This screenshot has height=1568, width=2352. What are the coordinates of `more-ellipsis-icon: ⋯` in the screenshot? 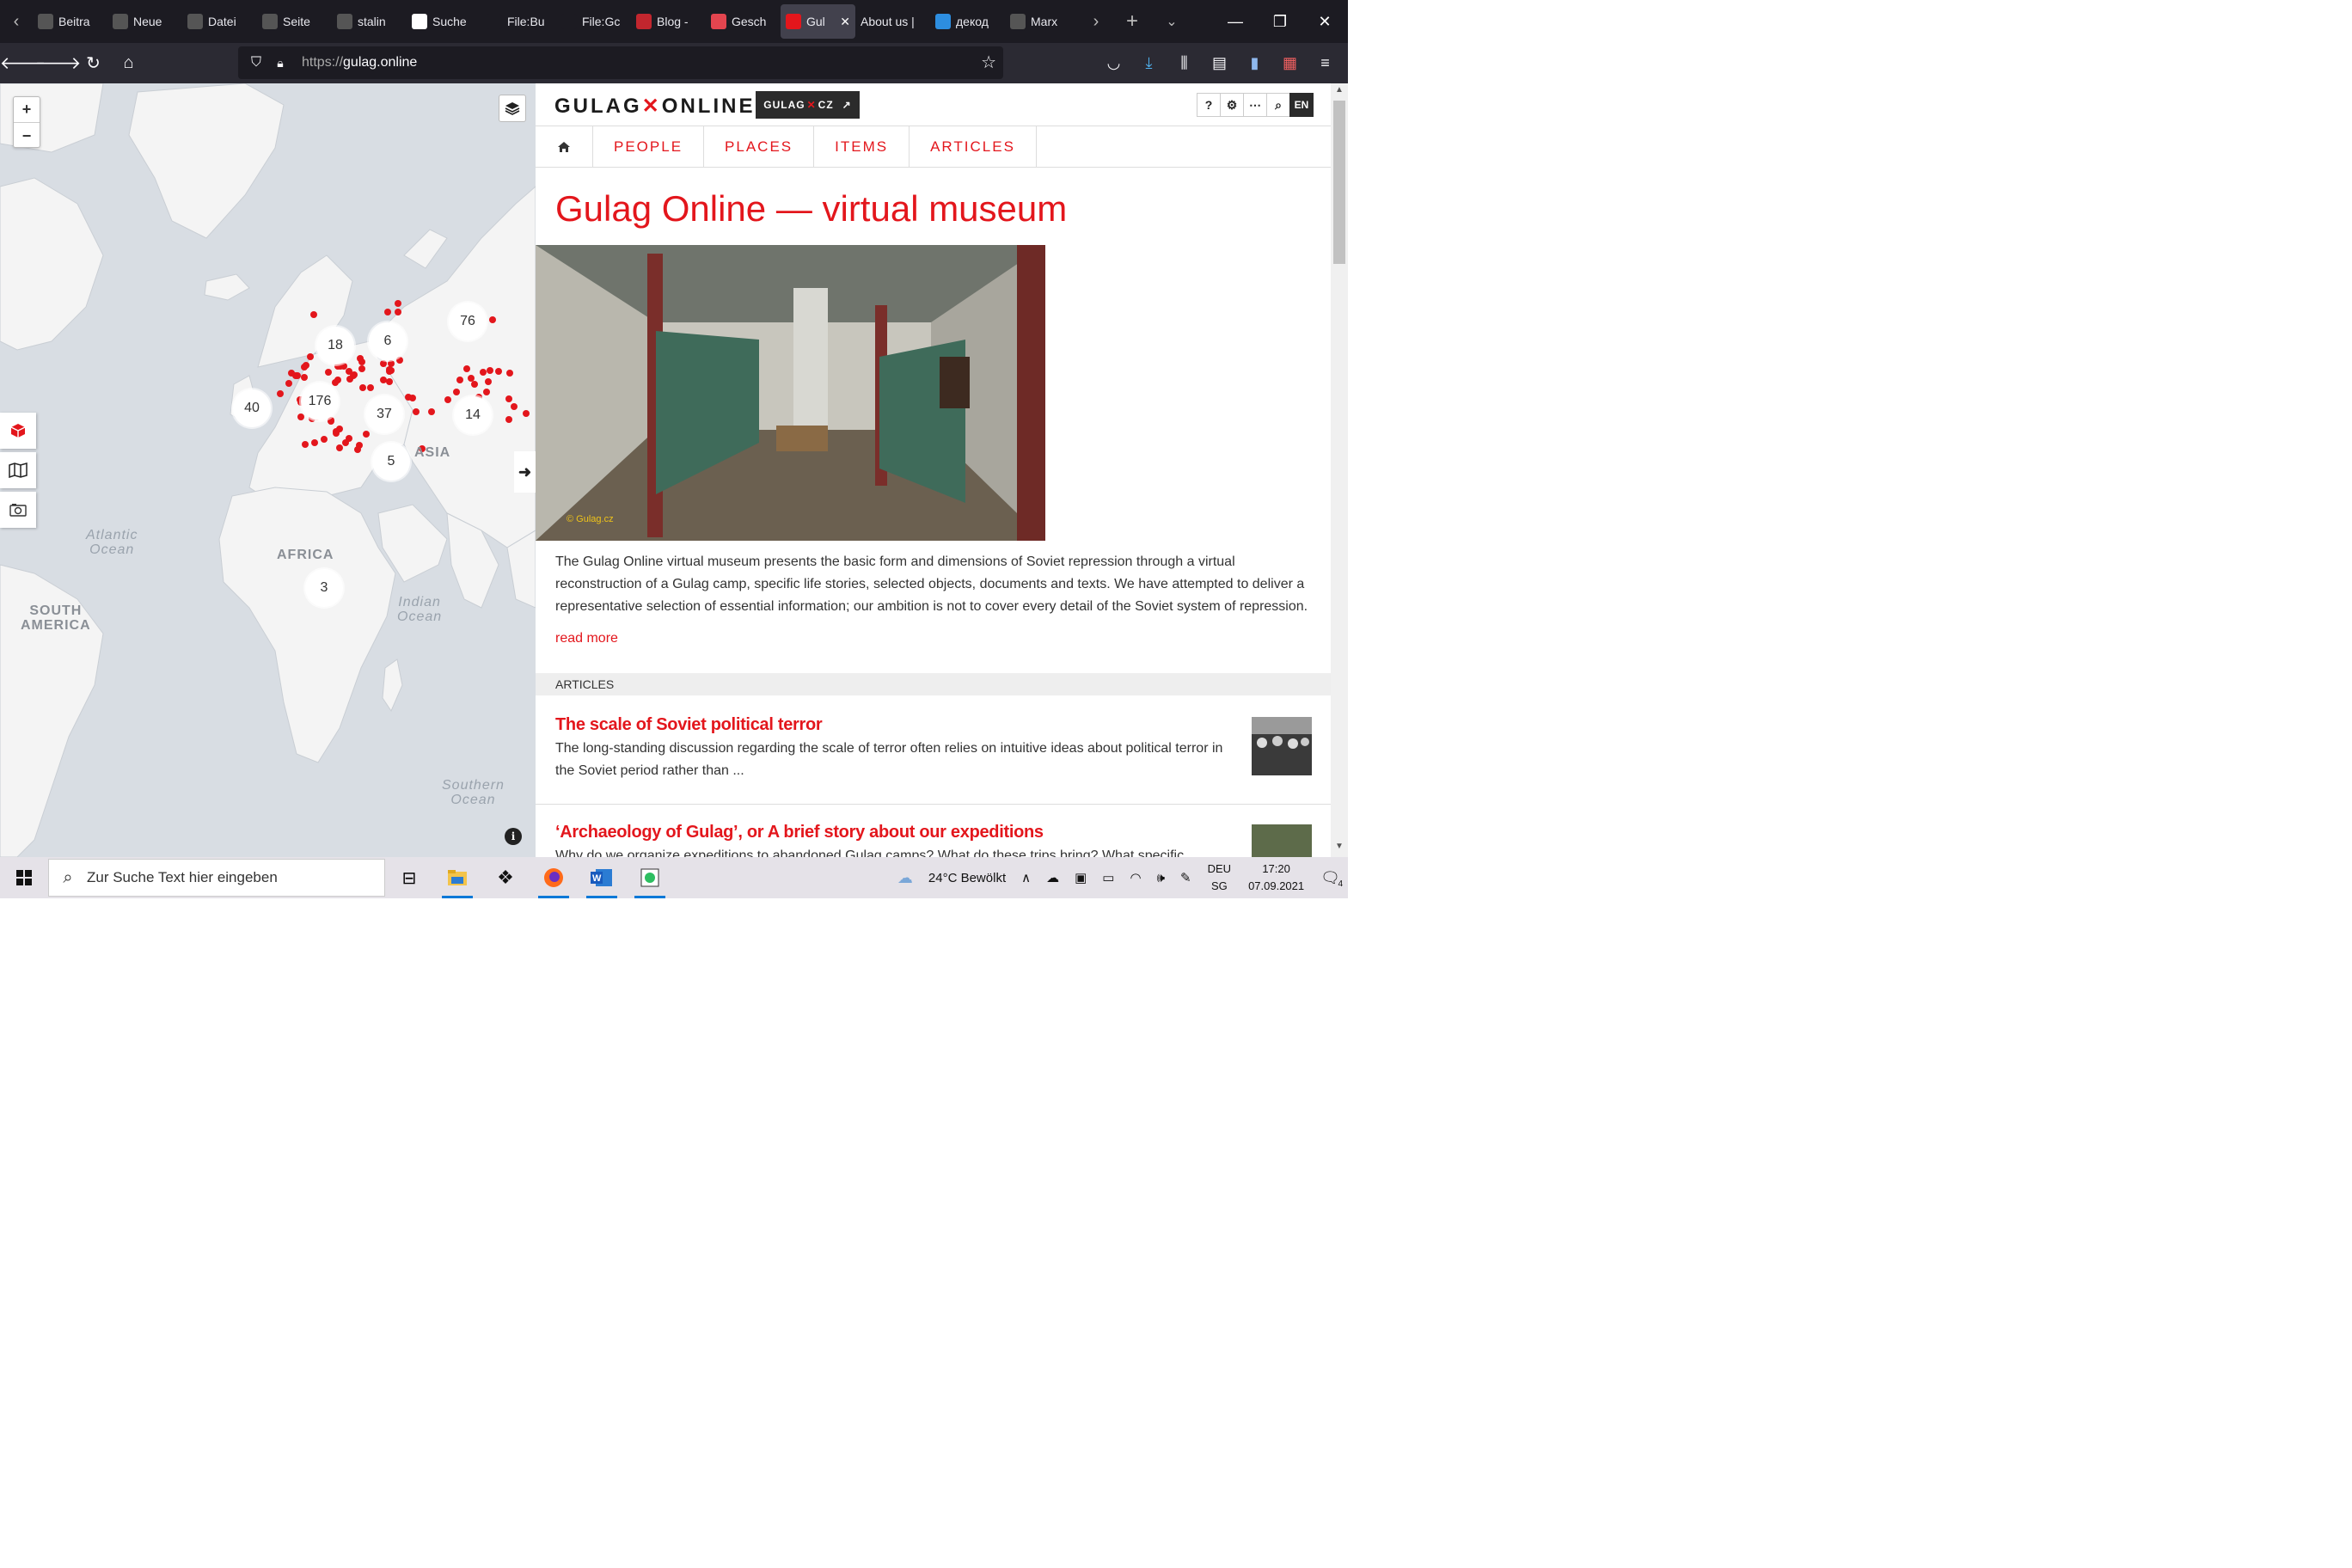 It's located at (1255, 105).